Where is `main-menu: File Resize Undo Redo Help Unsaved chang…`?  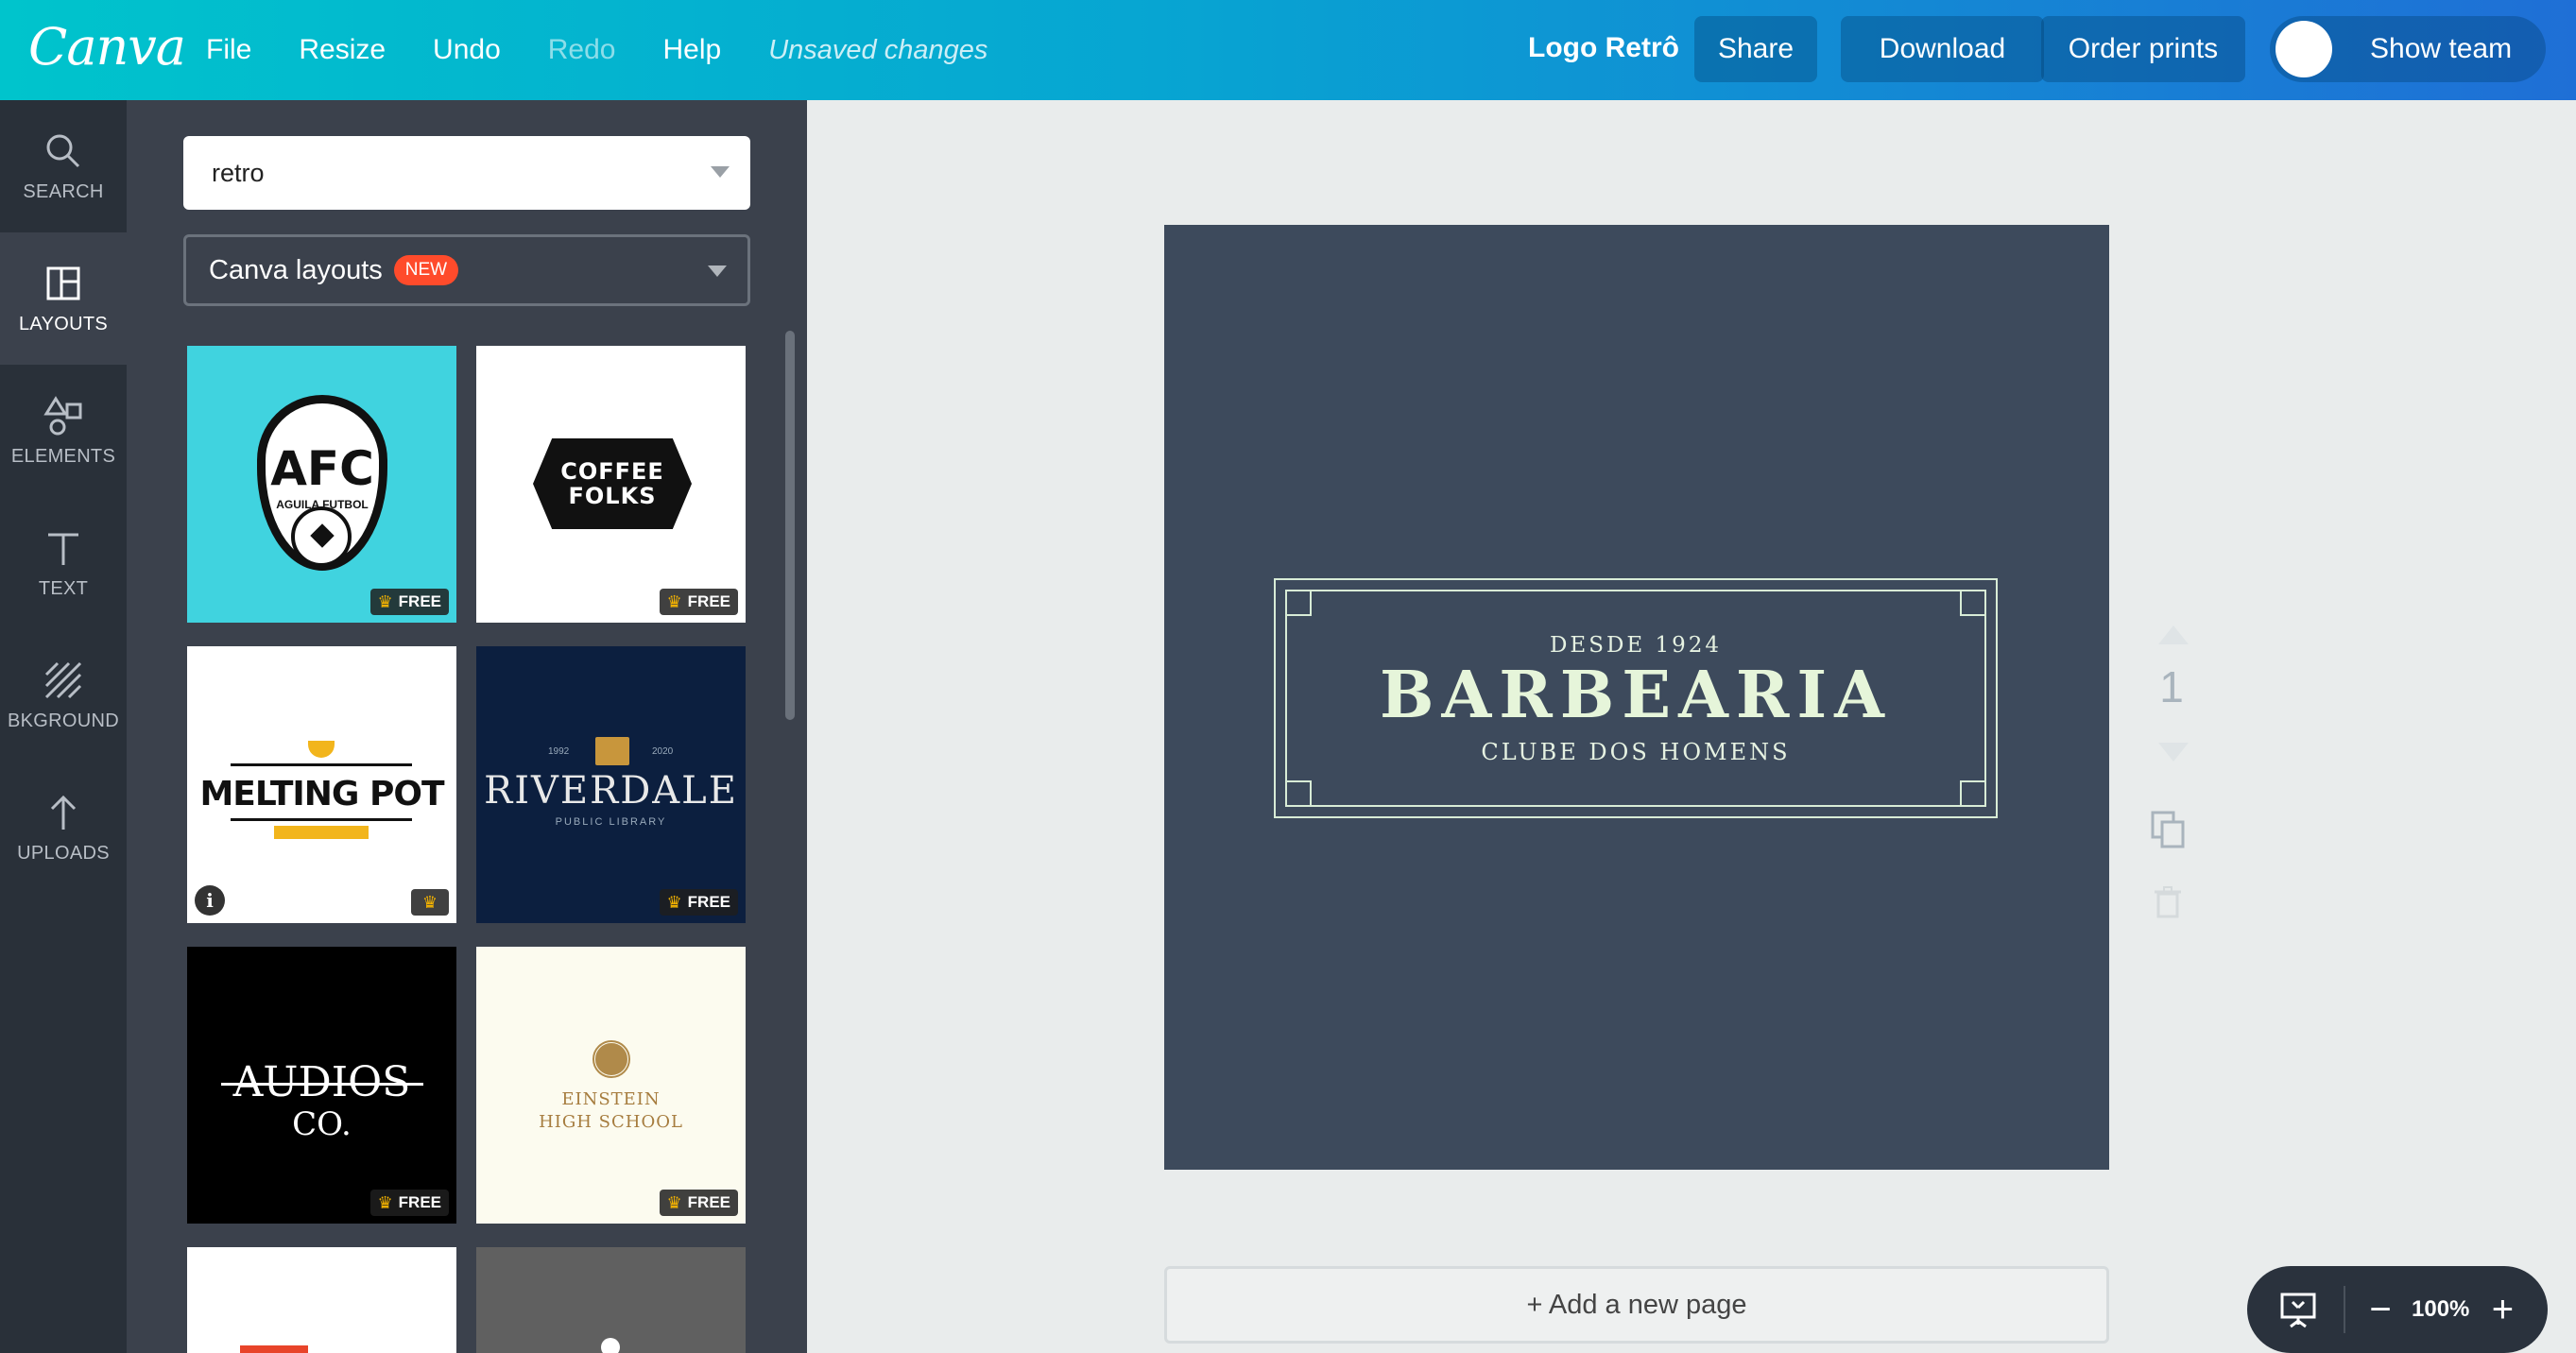 main-menu: File Resize Undo Redo Help Unsaved chang… is located at coordinates (596, 50).